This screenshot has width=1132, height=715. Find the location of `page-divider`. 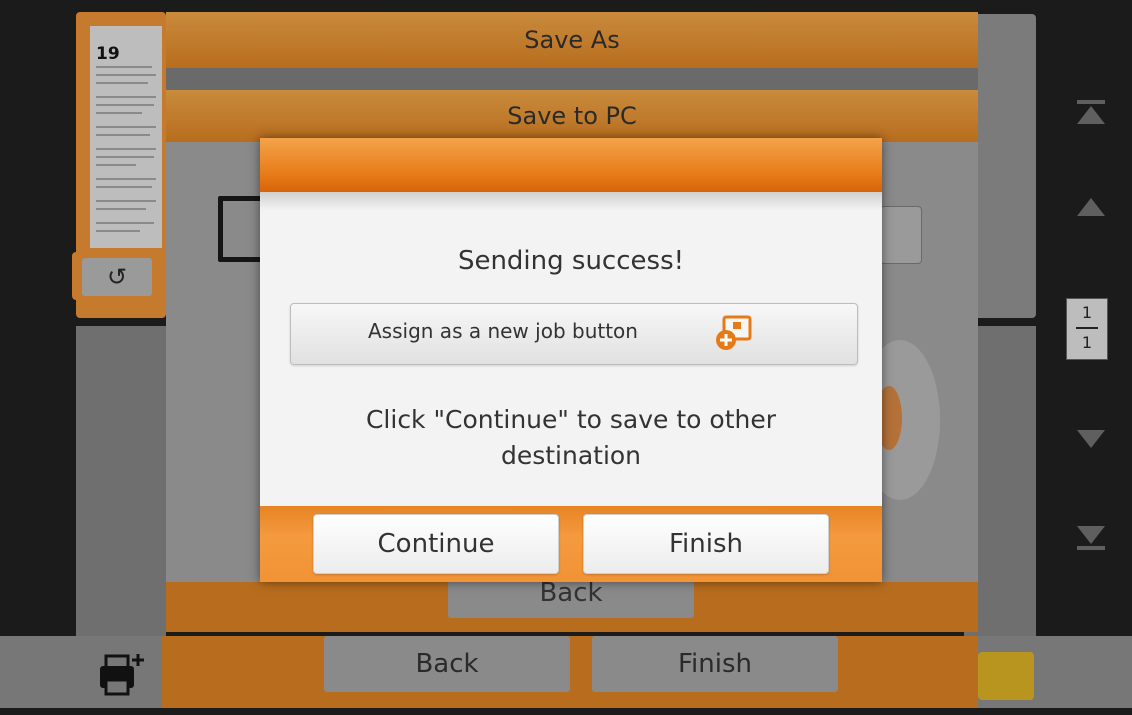

page-divider is located at coordinates (1087, 328).